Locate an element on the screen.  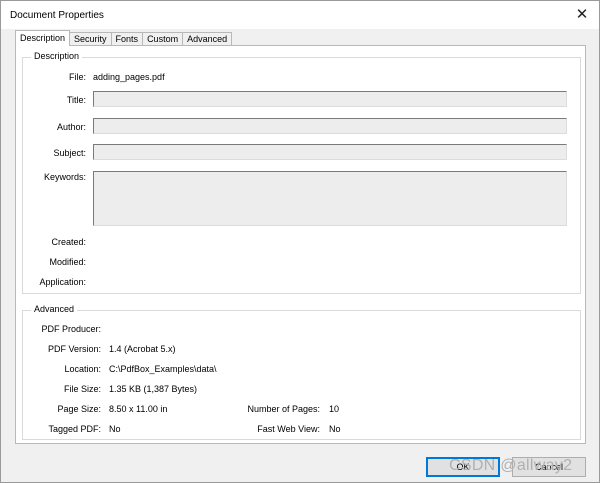
fast-web-view-value: No is located at coordinates (335, 429).